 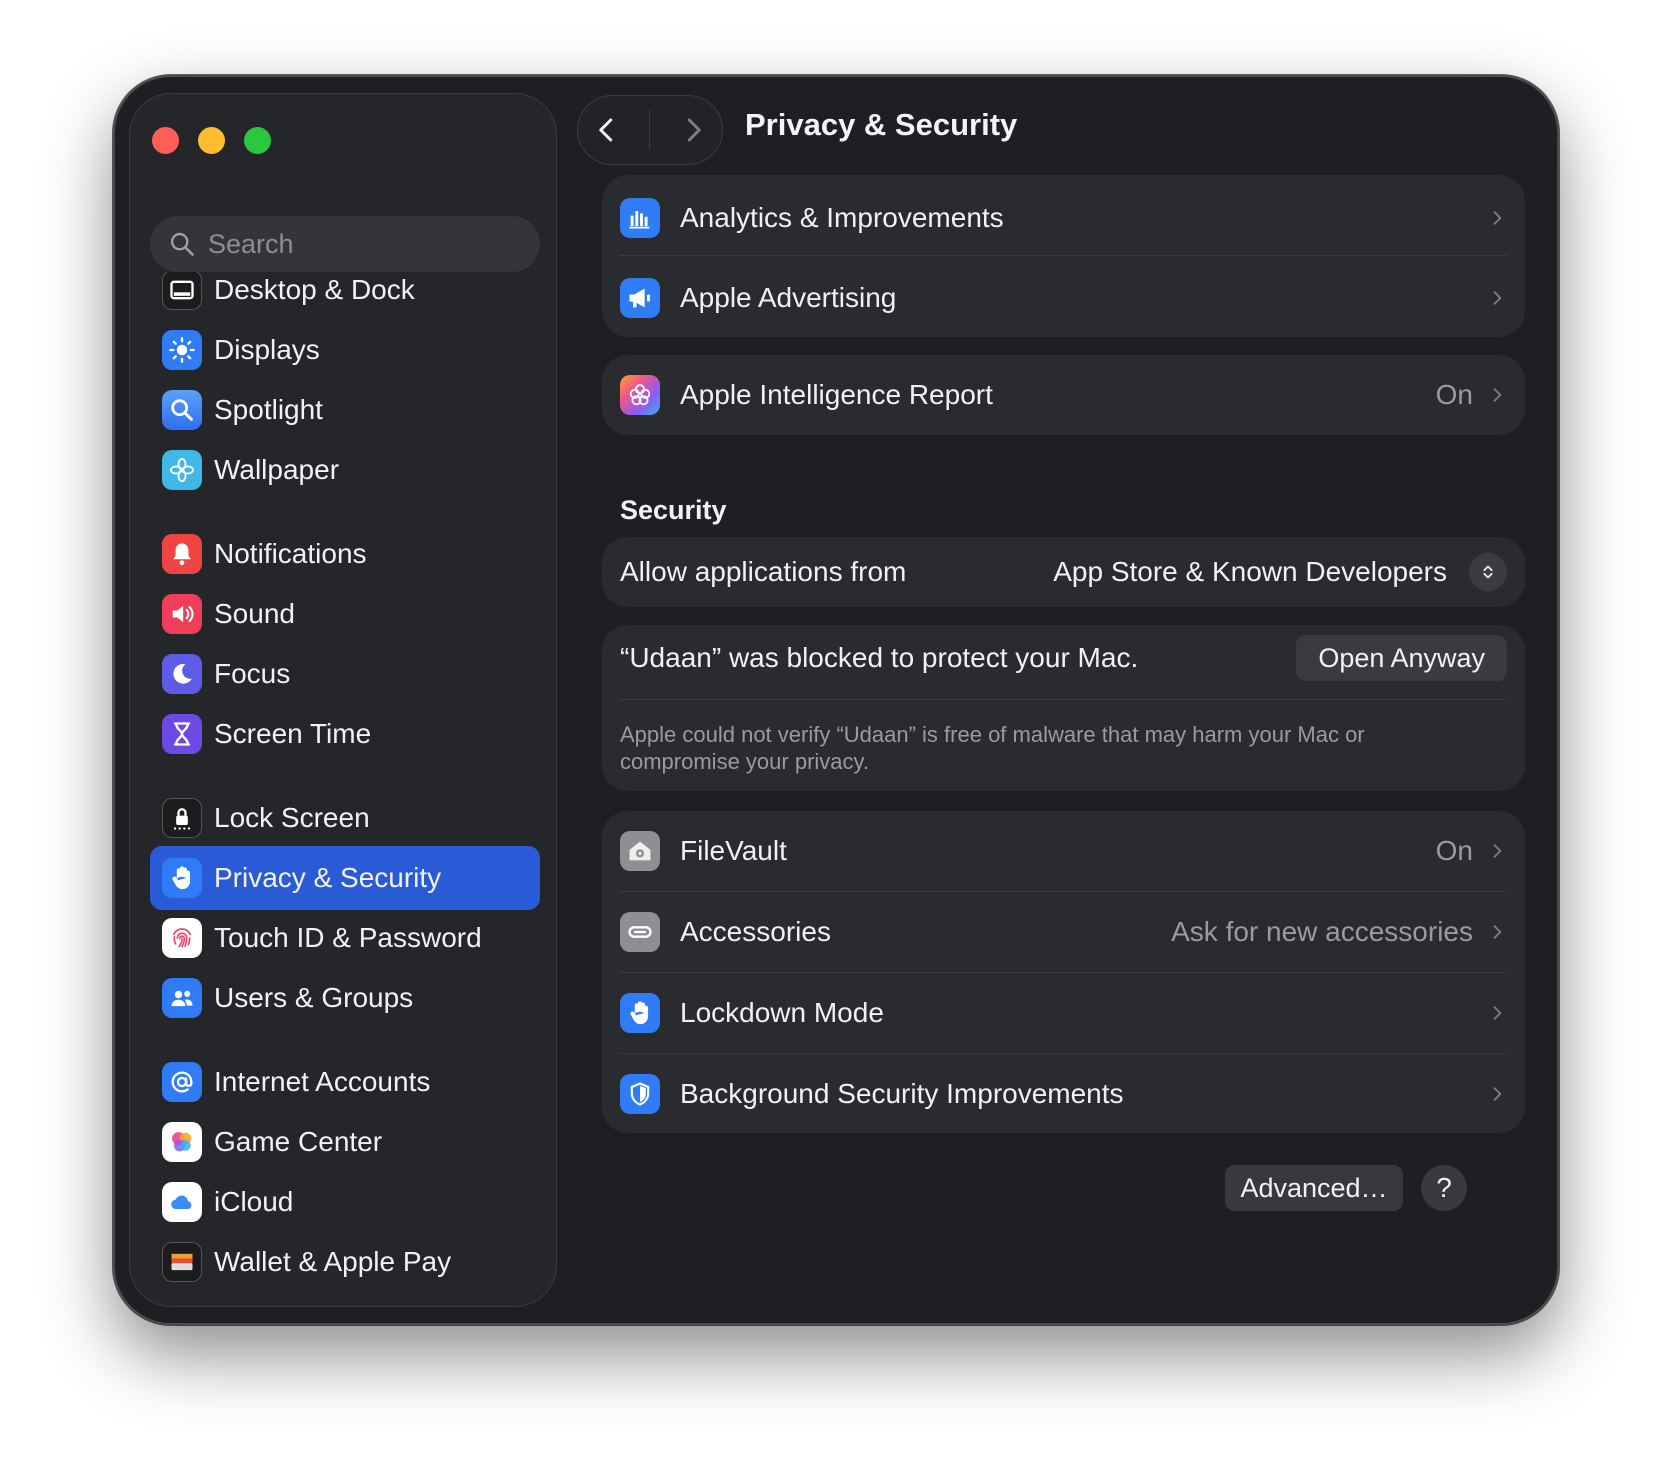 I want to click on help-button: ?, so click(x=1444, y=1188).